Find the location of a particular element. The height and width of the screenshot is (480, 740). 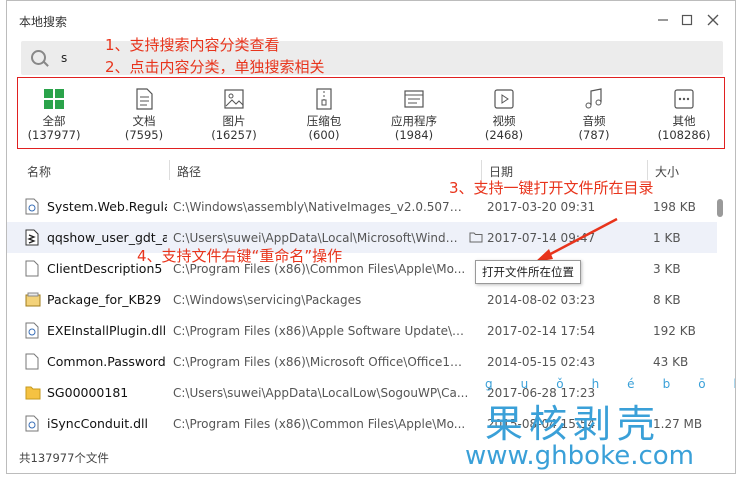

file-size: 198 KB is located at coordinates (674, 207).